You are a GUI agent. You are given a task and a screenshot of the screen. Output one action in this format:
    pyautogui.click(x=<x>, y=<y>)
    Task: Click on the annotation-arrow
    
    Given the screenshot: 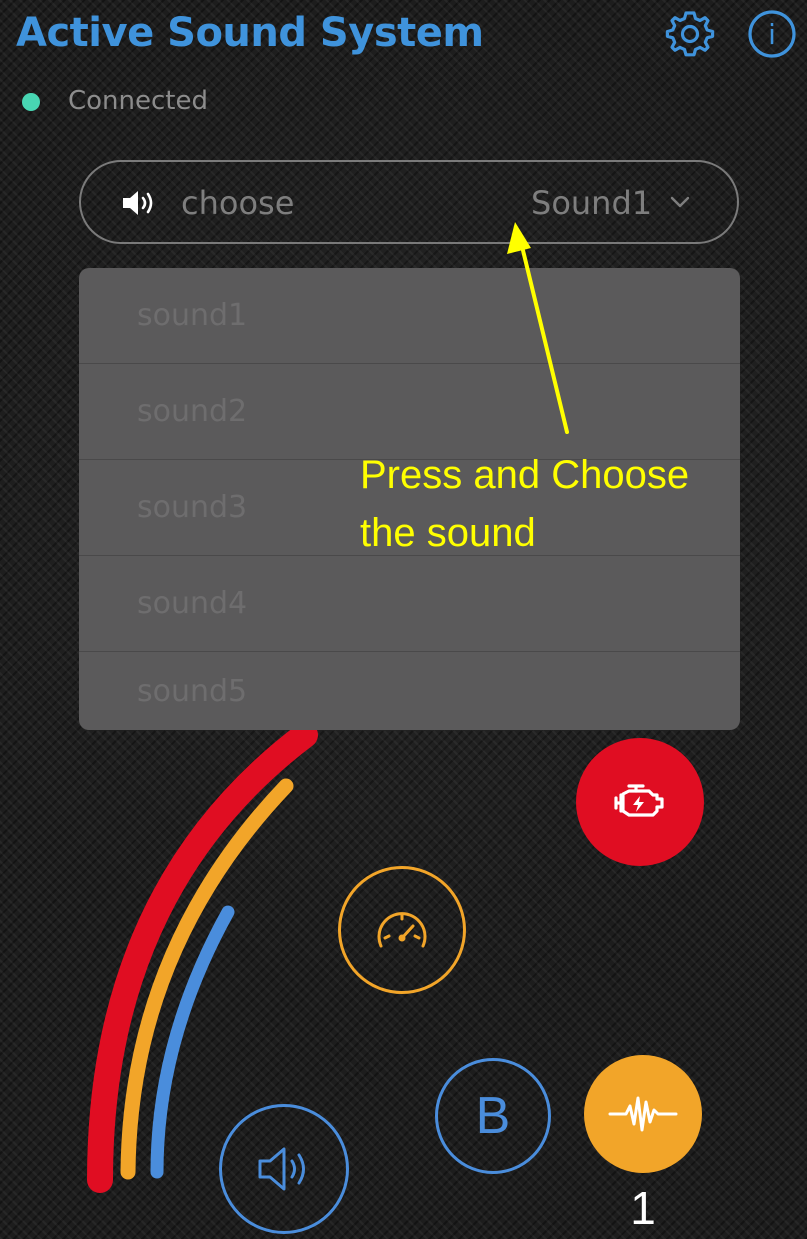 What is the action you would take?
    pyautogui.click(x=538, y=328)
    